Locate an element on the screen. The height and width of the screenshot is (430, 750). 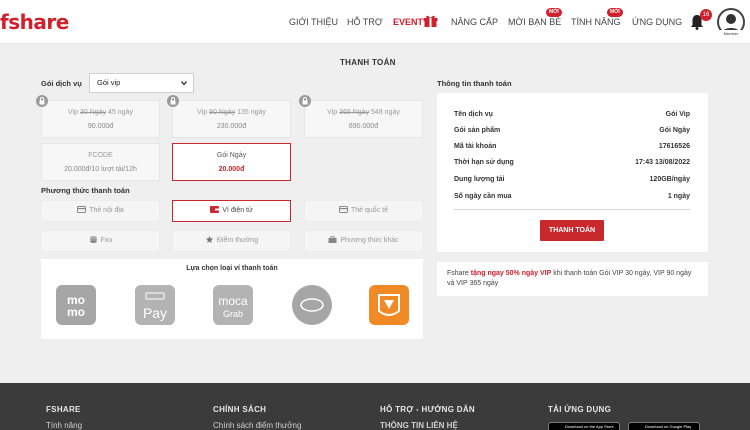
info-row: Dung lượng tải 120GB/ngày is located at coordinates (572, 179).